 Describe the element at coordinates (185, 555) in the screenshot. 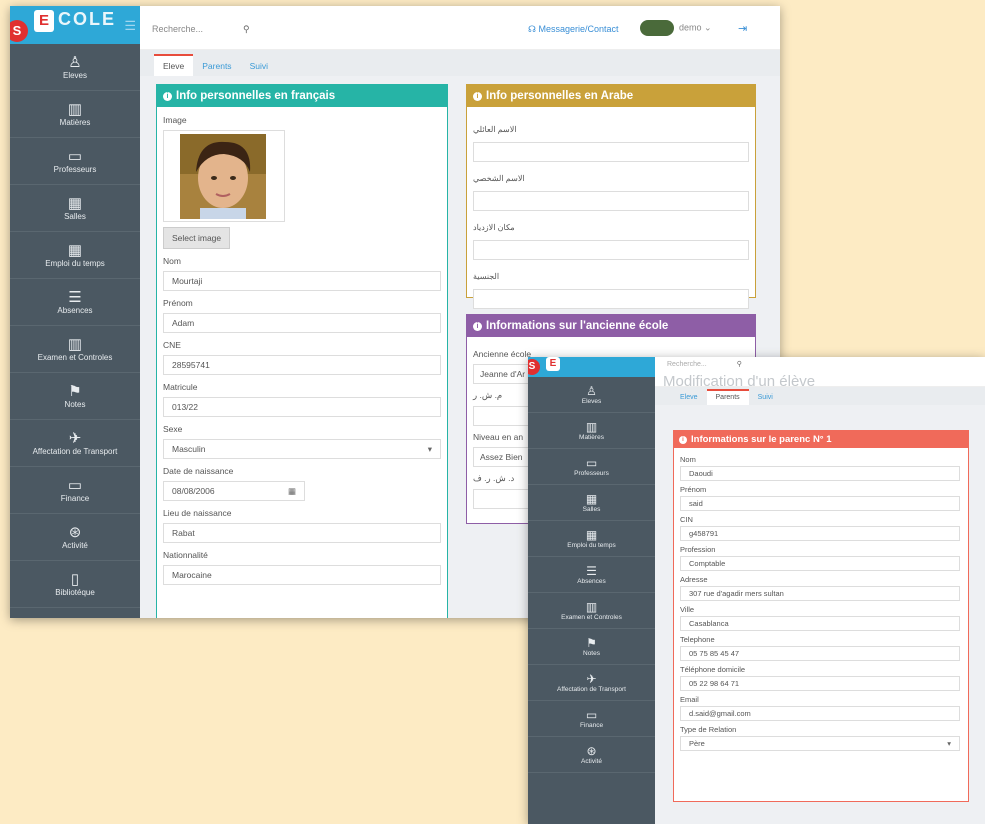

I see `field-label: Nationnalité` at that location.